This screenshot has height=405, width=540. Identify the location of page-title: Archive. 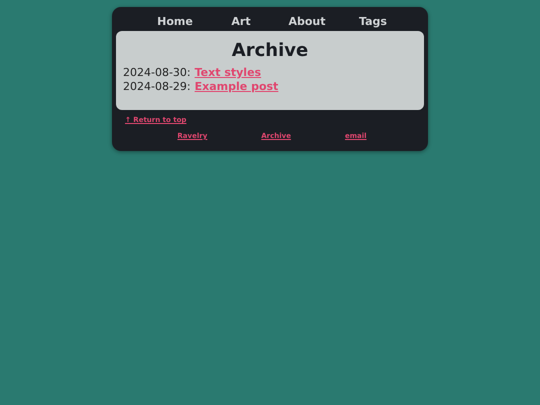
(270, 51).